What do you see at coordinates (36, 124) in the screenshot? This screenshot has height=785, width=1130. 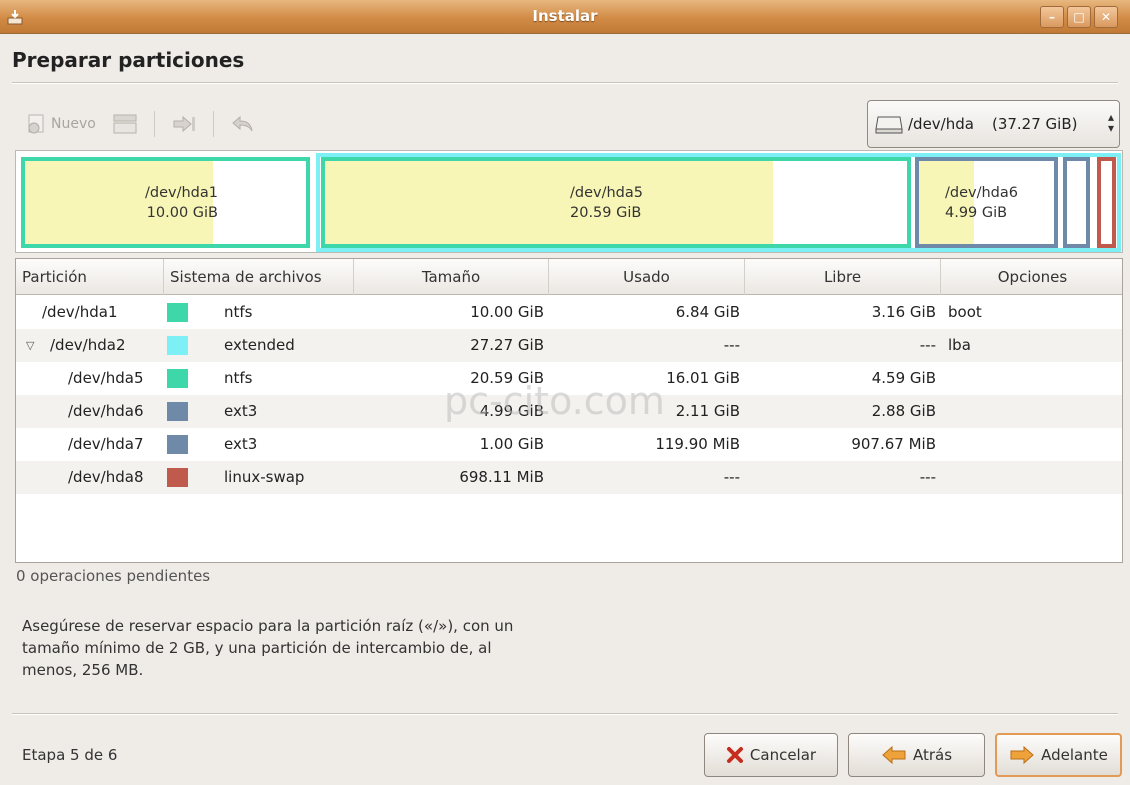 I see `new-partition-icon` at bounding box center [36, 124].